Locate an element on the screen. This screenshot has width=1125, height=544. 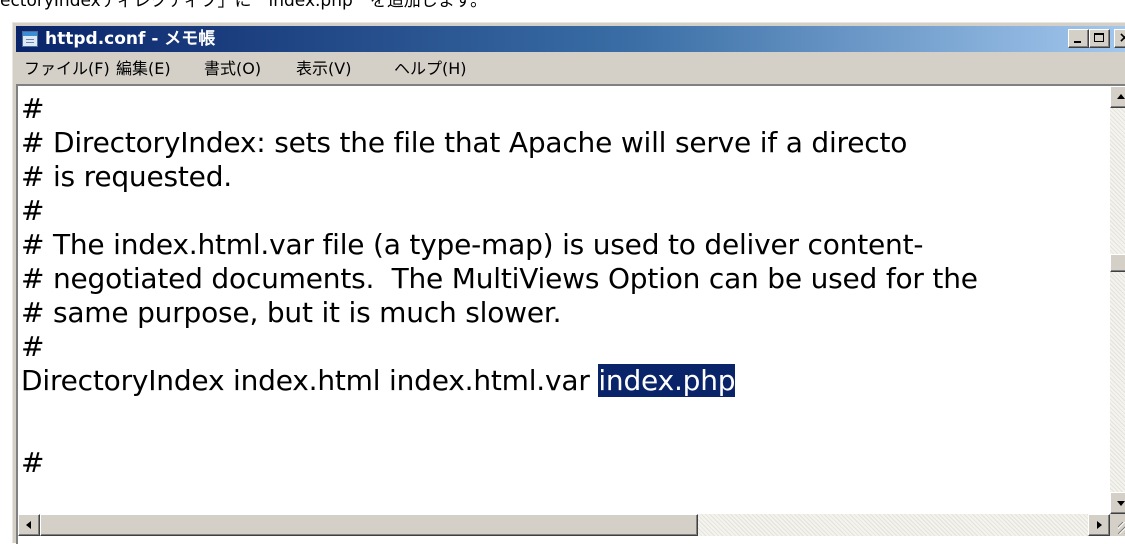
resize-grip is located at coordinates (1117, 525).